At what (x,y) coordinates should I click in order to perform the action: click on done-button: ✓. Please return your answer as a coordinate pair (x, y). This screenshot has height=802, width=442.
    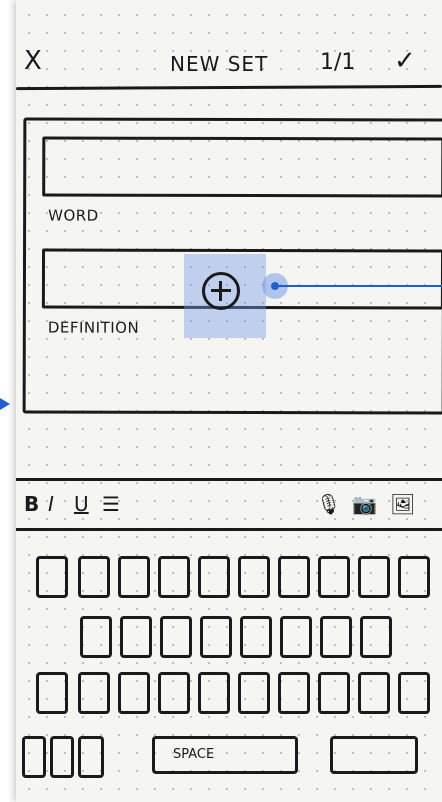
    Looking at the image, I should click on (405, 61).